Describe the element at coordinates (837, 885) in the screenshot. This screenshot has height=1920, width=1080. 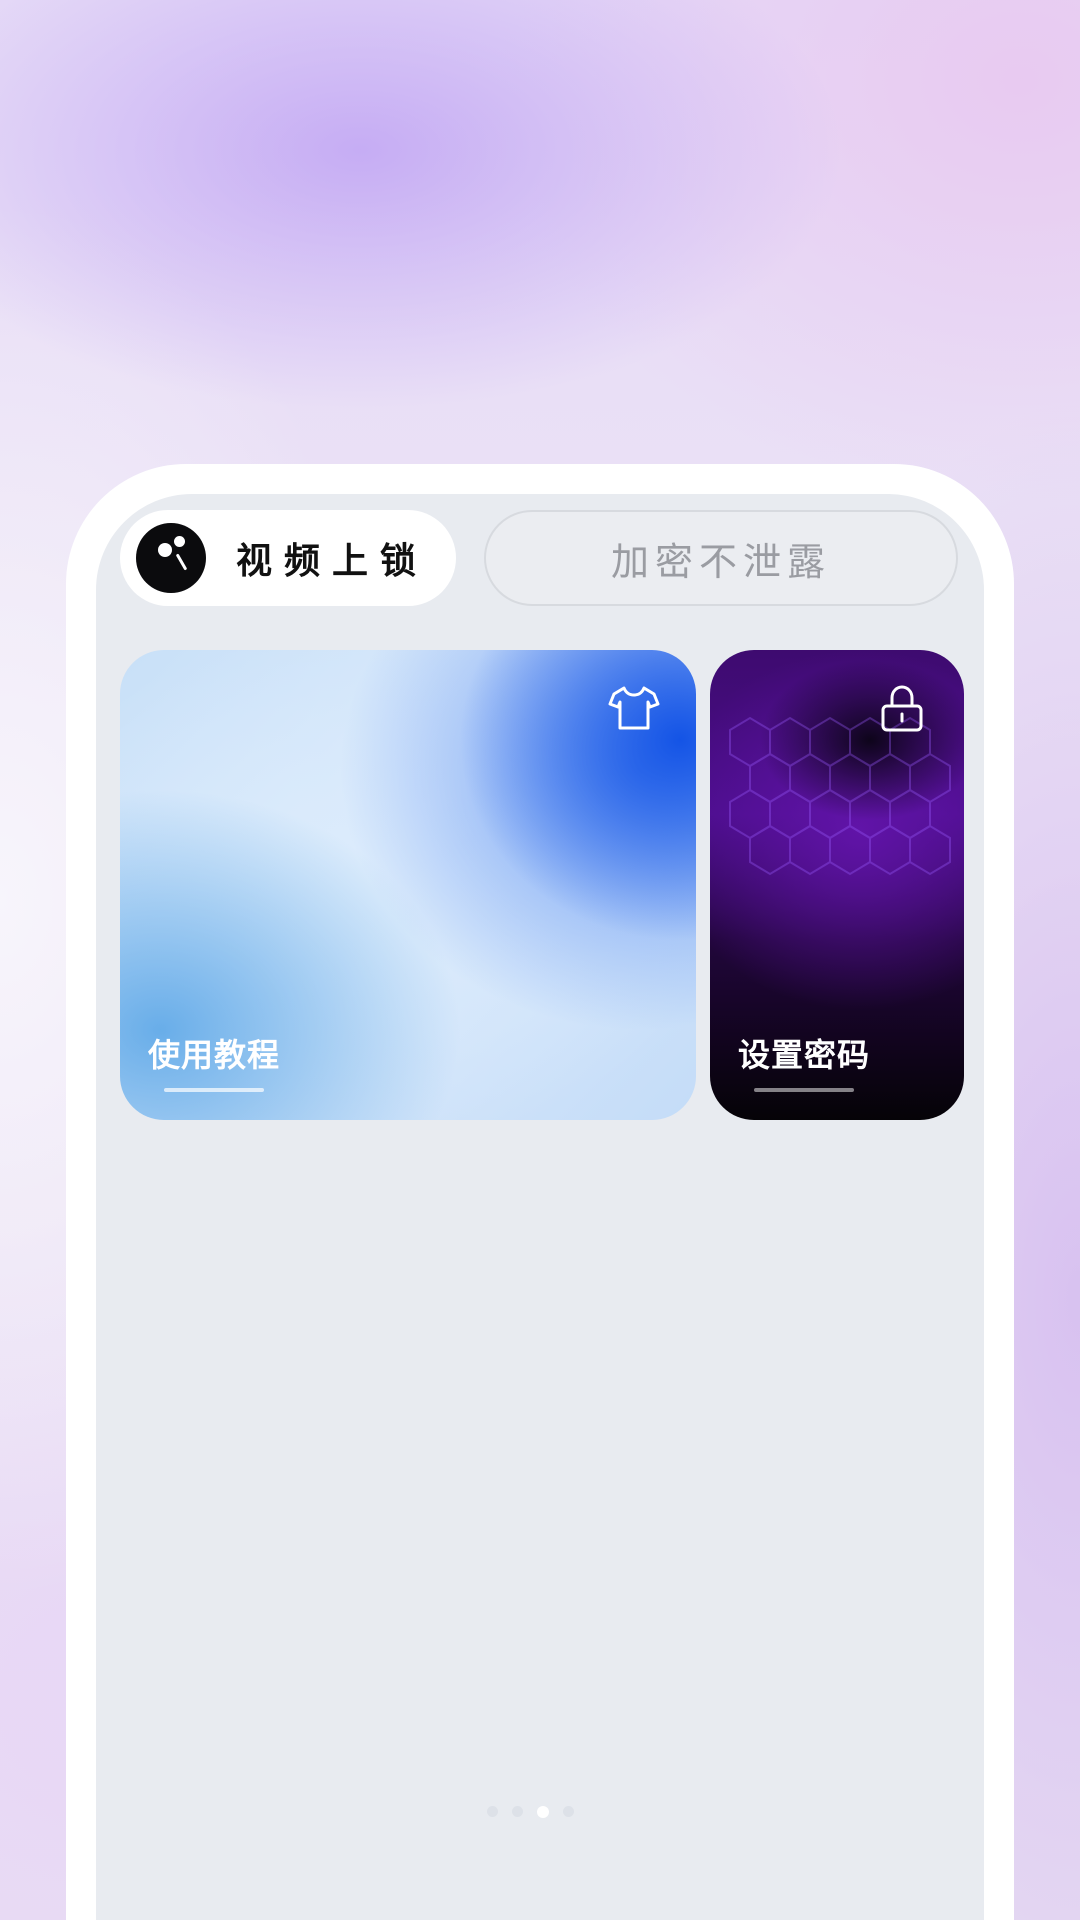
I see `set-password-card: 设置密码` at that location.